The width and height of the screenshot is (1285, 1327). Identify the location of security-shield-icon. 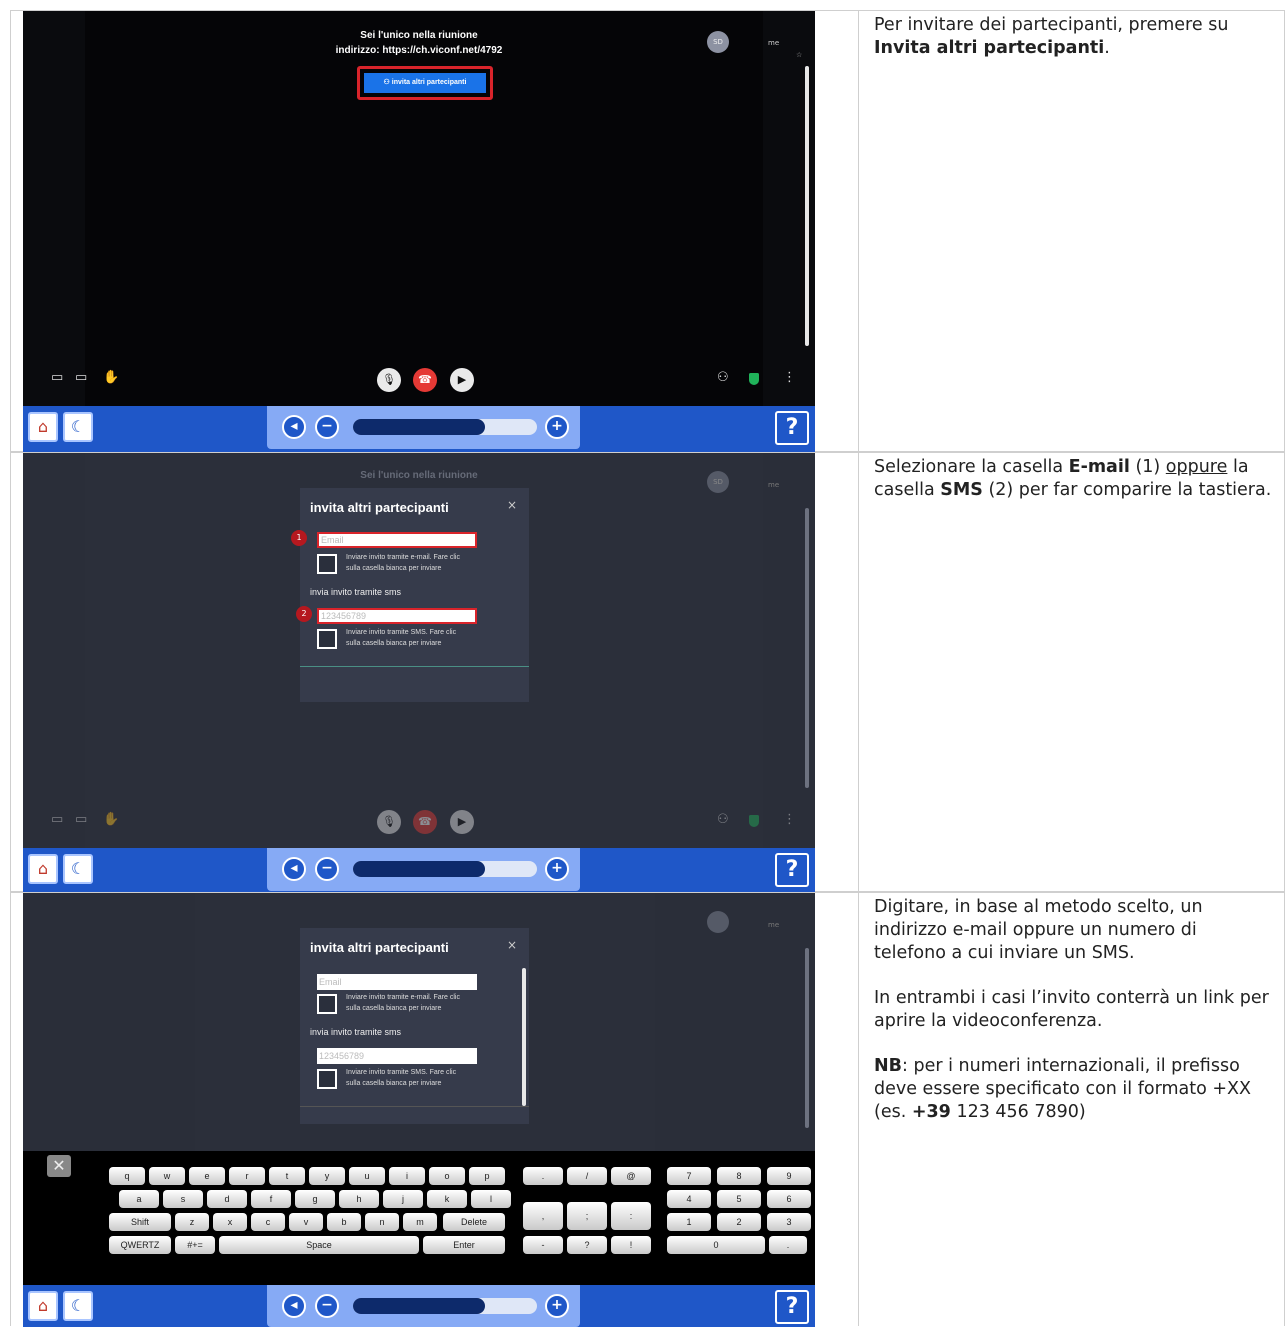
(754, 821).